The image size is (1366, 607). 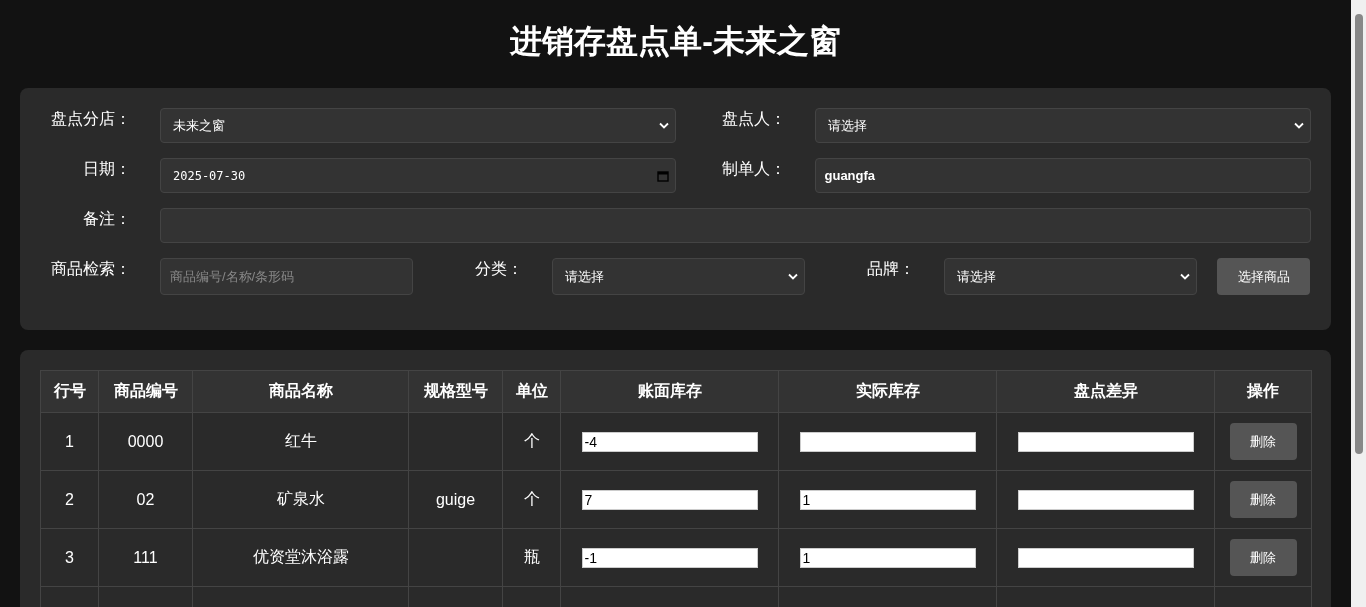 What do you see at coordinates (91, 269) in the screenshot?
I see `field-label: 商品检索：` at bounding box center [91, 269].